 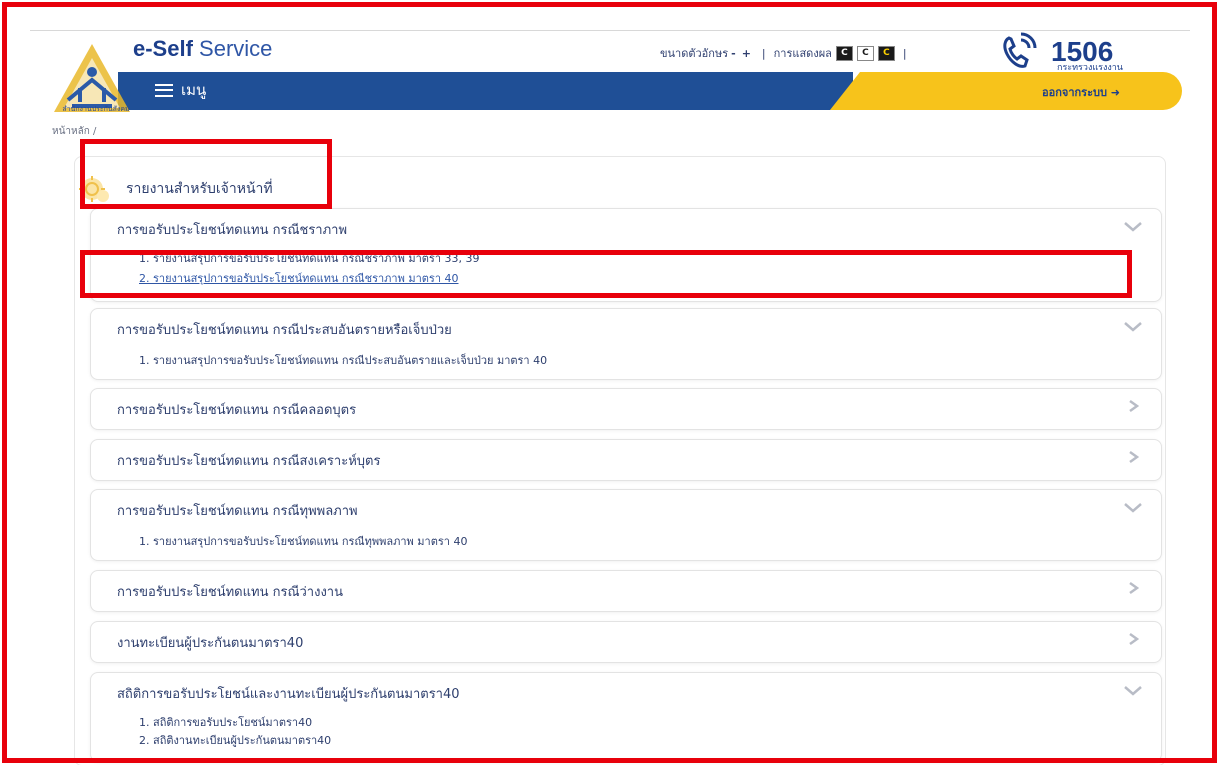 What do you see at coordinates (236, 409) in the screenshot?
I see `accordion-title: การขอรับประโยชน์ทดแทน กรณีคลอดบุตร` at bounding box center [236, 409].